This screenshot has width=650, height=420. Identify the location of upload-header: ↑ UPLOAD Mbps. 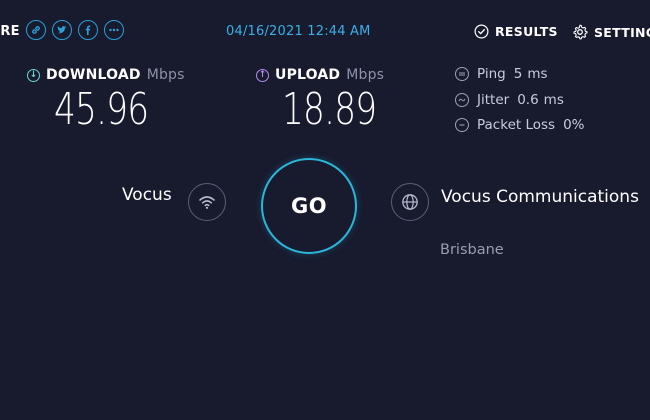
(320, 75).